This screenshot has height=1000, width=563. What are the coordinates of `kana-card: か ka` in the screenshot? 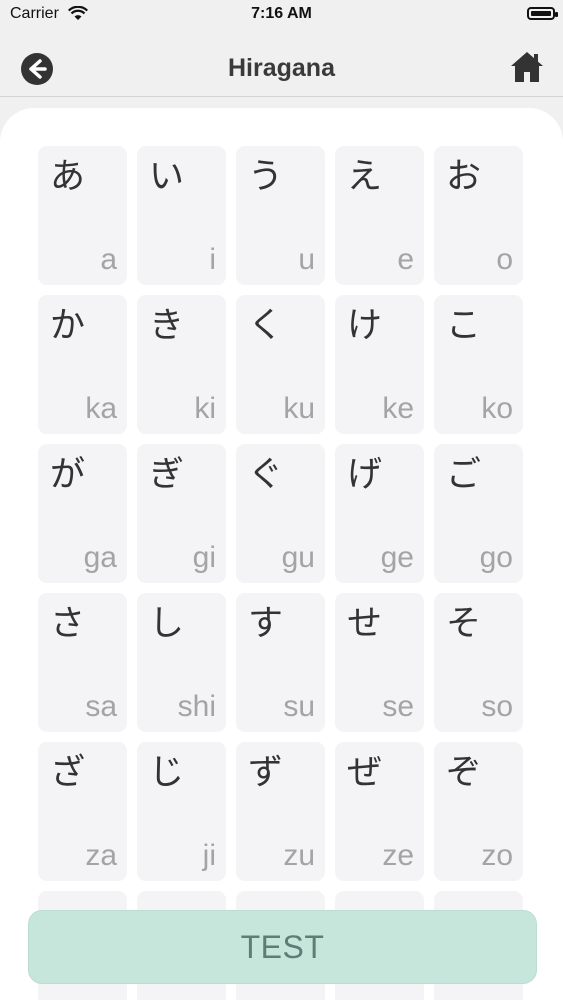 It's located at (82, 364).